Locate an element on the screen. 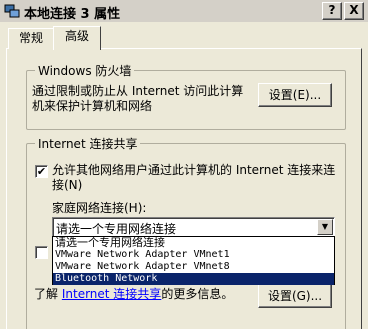 The width and height of the screenshot is (368, 329). firewall-group-title: Windows 防火墙 is located at coordinates (85, 70).